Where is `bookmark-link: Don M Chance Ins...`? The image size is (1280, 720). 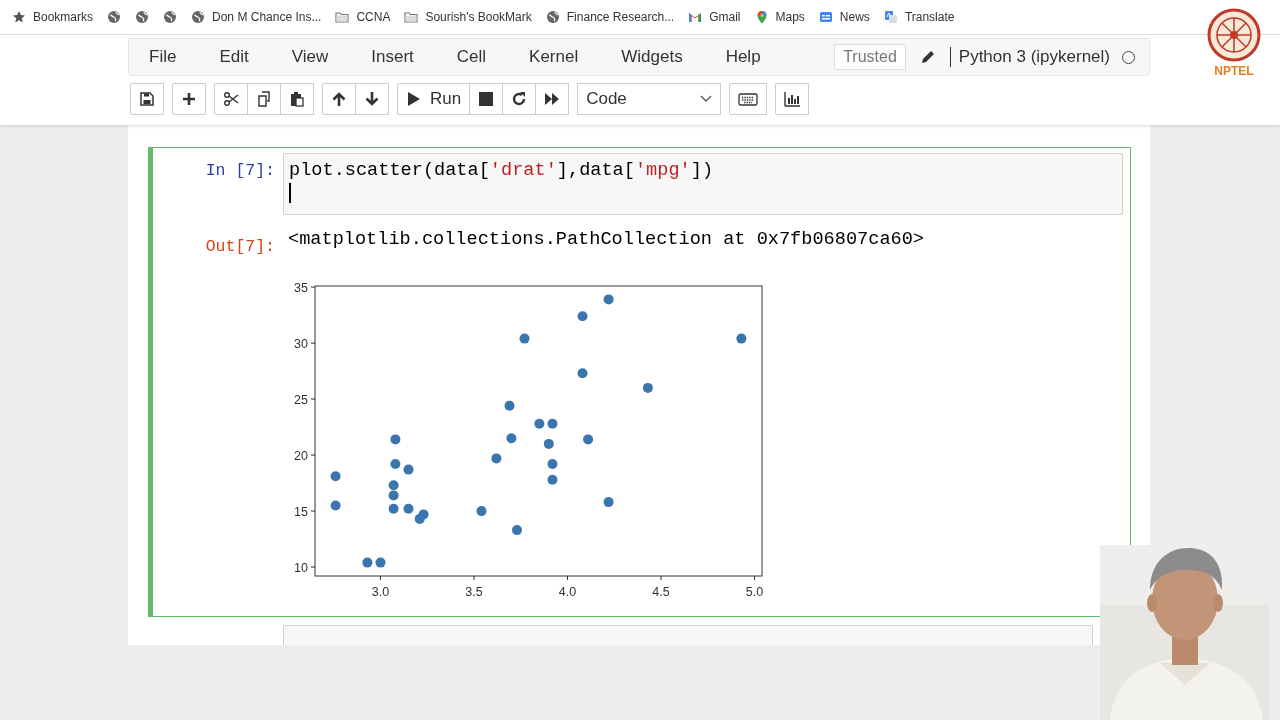 bookmark-link: Don M Chance Ins... is located at coordinates (267, 17).